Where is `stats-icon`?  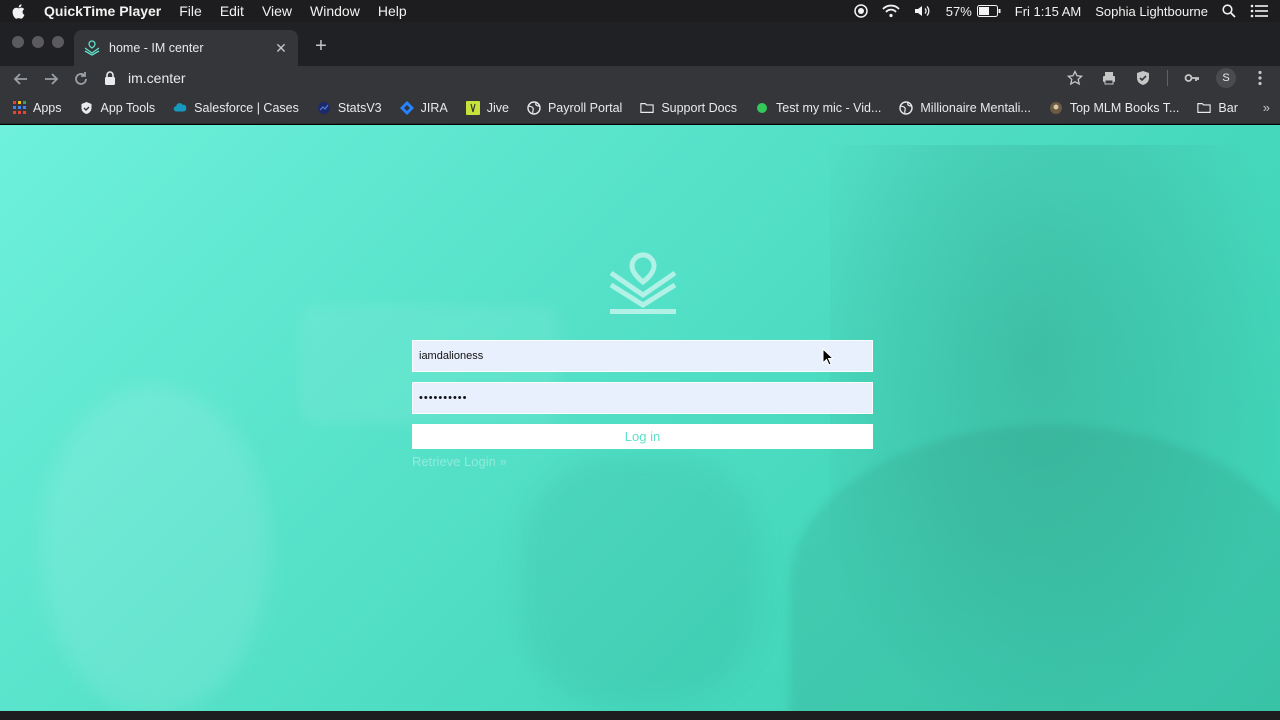 stats-icon is located at coordinates (324, 108).